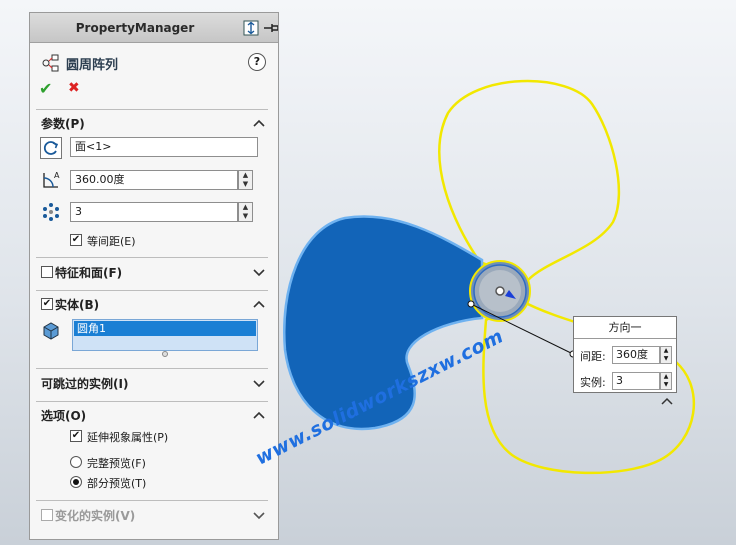 The image size is (736, 545). What do you see at coordinates (593, 356) in the screenshot?
I see `callout-spacing-label: 间距:` at bounding box center [593, 356].